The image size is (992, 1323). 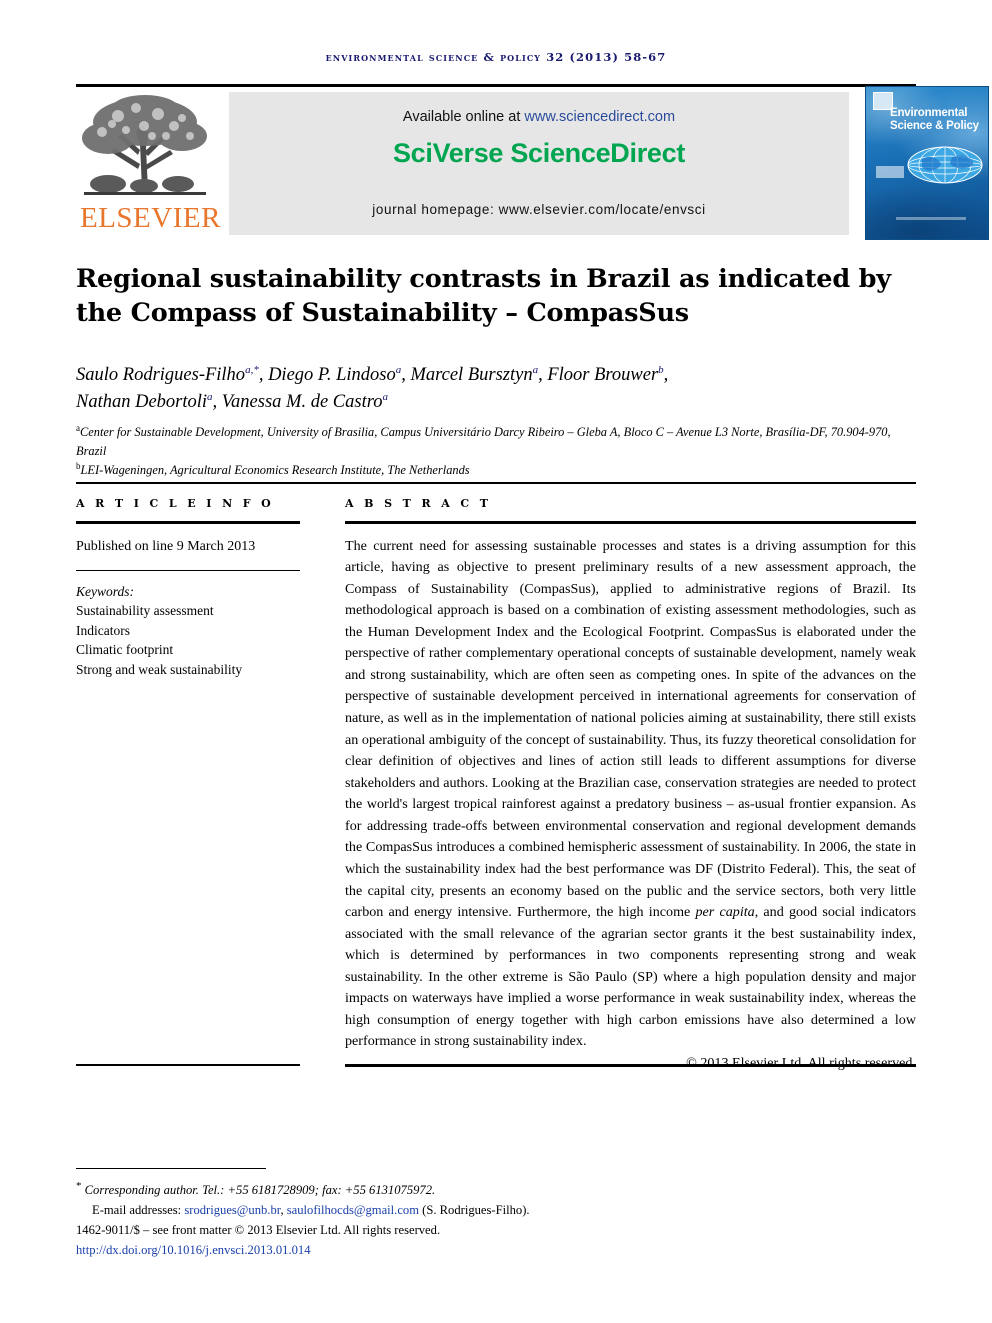 What do you see at coordinates (188, 1065) in the screenshot?
I see `article-info-bottom-rule` at bounding box center [188, 1065].